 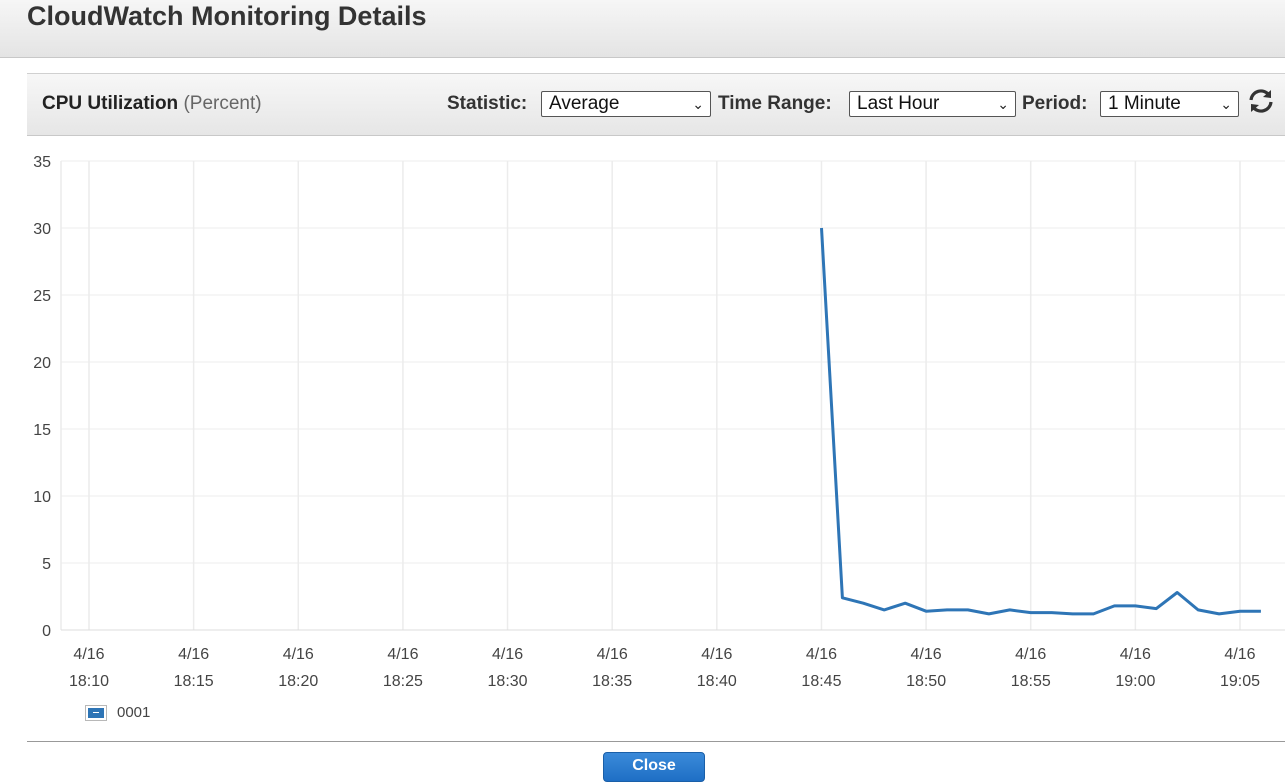 What do you see at coordinates (227, 16) in the screenshot?
I see `page-title: CloudWatch Monitoring Details` at bounding box center [227, 16].